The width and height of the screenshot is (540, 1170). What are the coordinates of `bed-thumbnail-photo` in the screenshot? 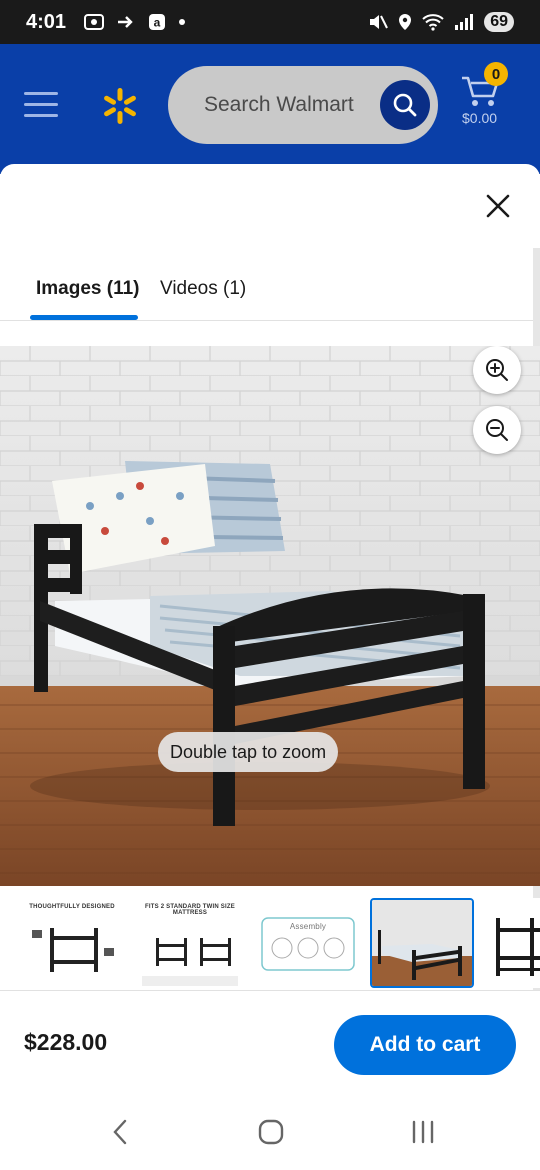 It's located at (422, 943).